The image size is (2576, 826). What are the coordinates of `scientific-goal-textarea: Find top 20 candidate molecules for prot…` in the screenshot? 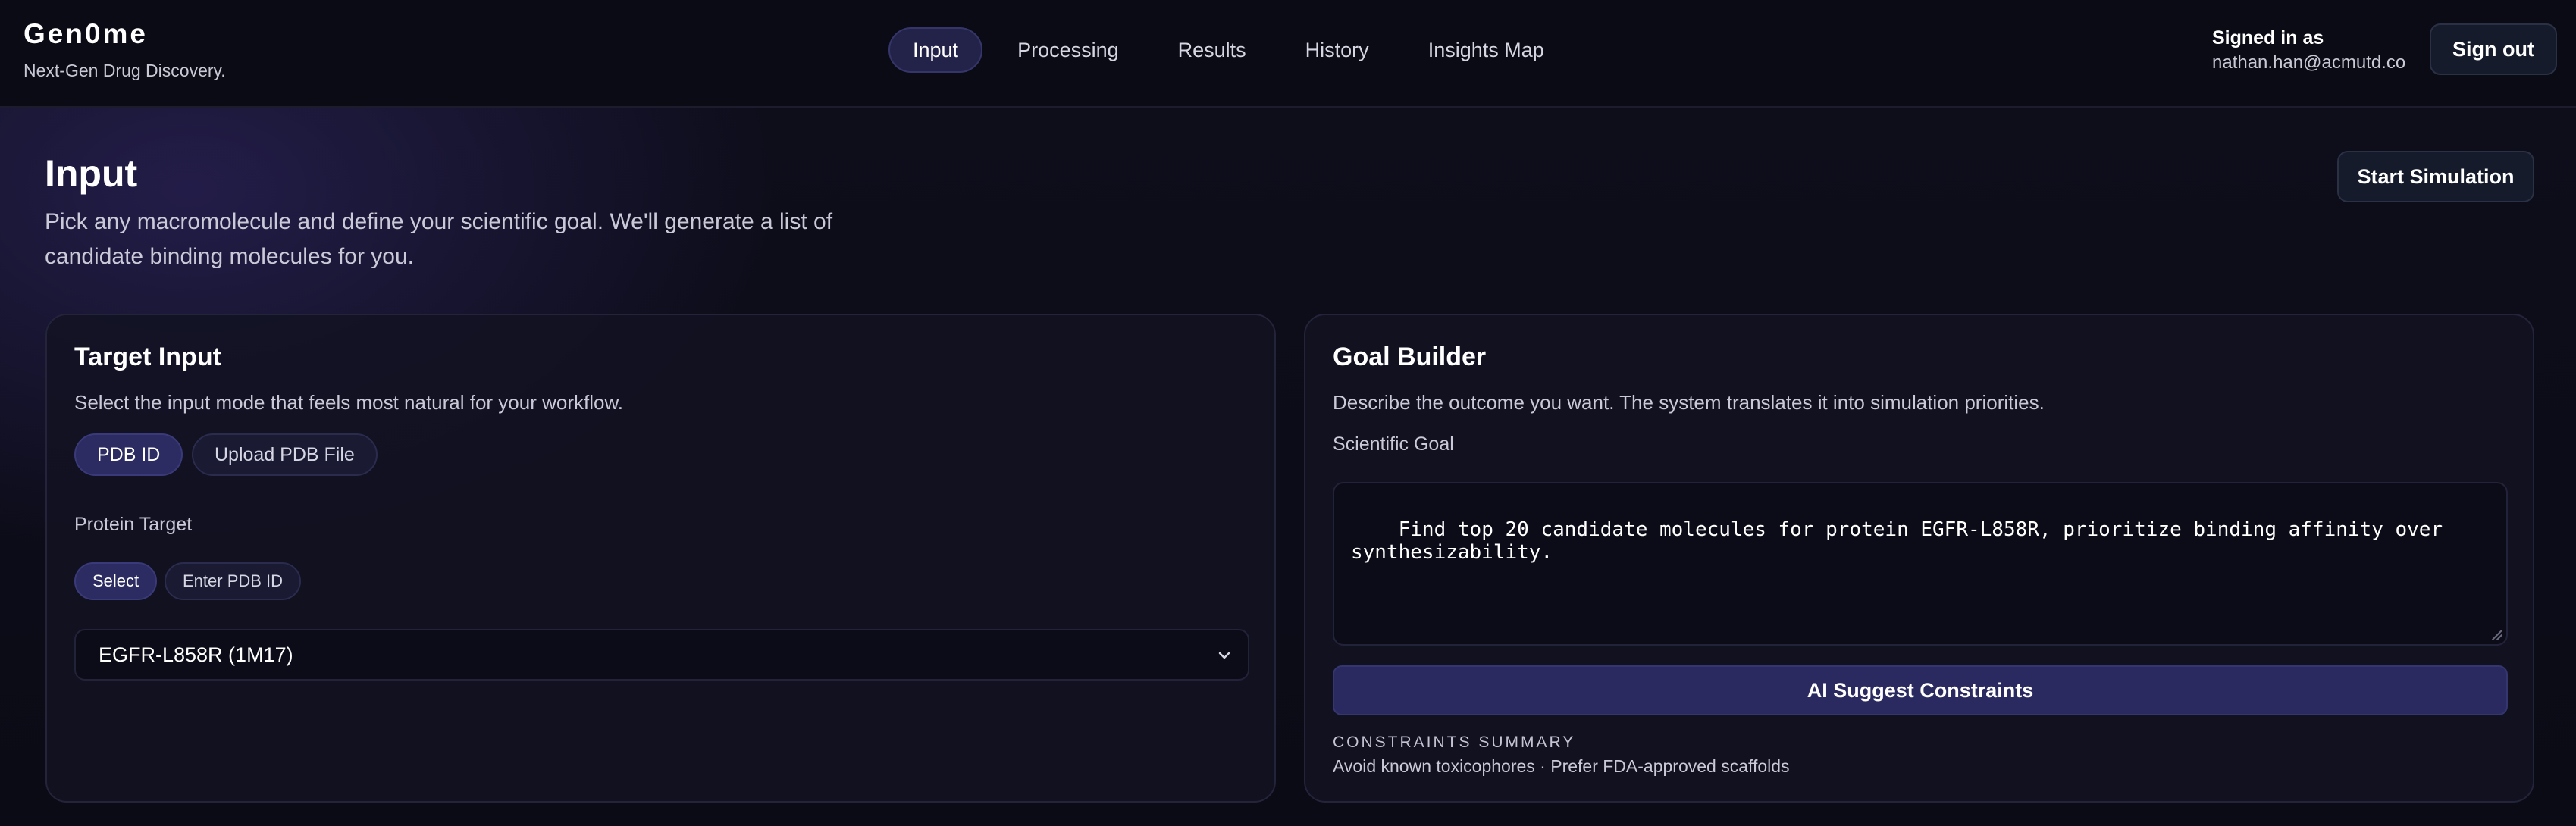 It's located at (1921, 564).